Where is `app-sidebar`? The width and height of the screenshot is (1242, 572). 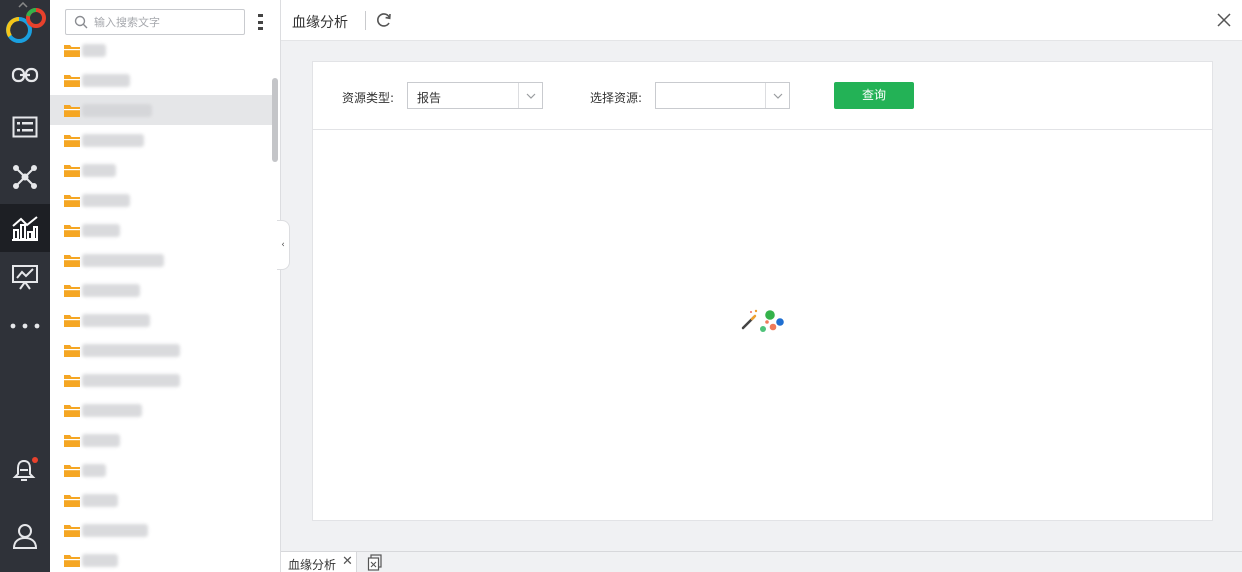 app-sidebar is located at coordinates (25, 286).